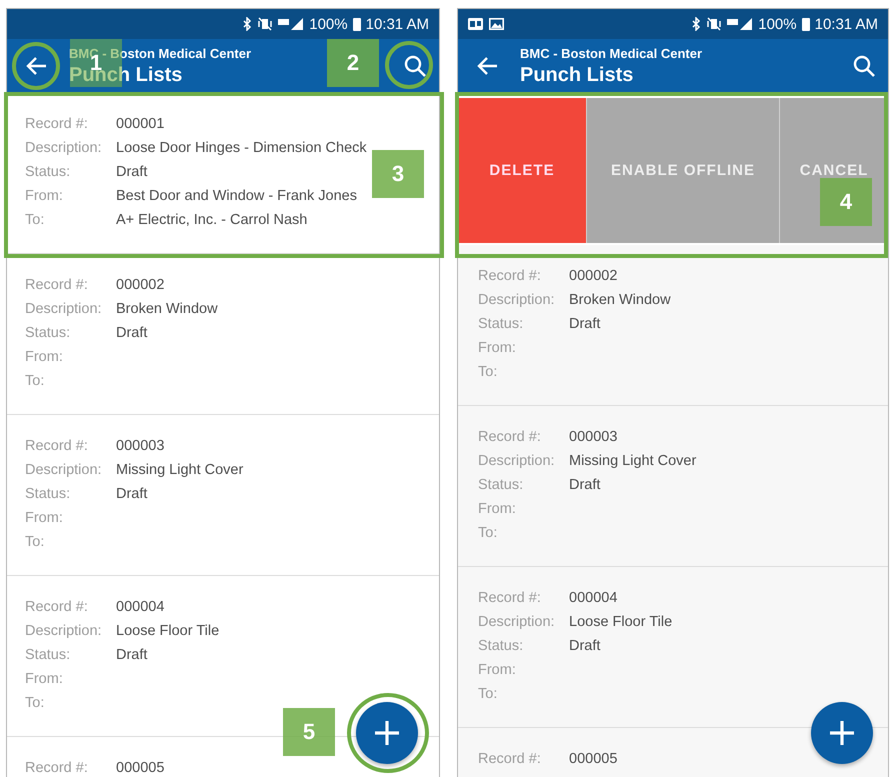 Image resolution: width=890 pixels, height=777 pixels. Describe the element at coordinates (577, 75) in the screenshot. I see `screen-title: Punch Lists` at that location.